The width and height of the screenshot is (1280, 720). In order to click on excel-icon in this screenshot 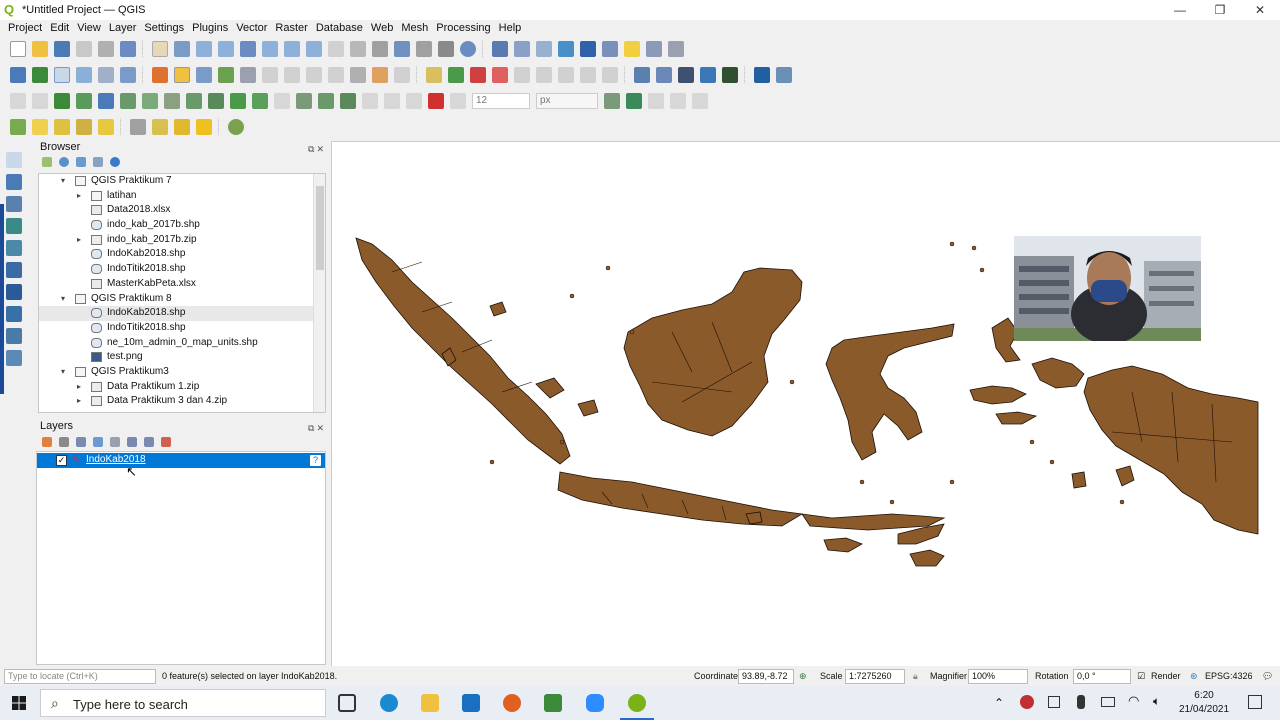, I will do `click(553, 703)`.